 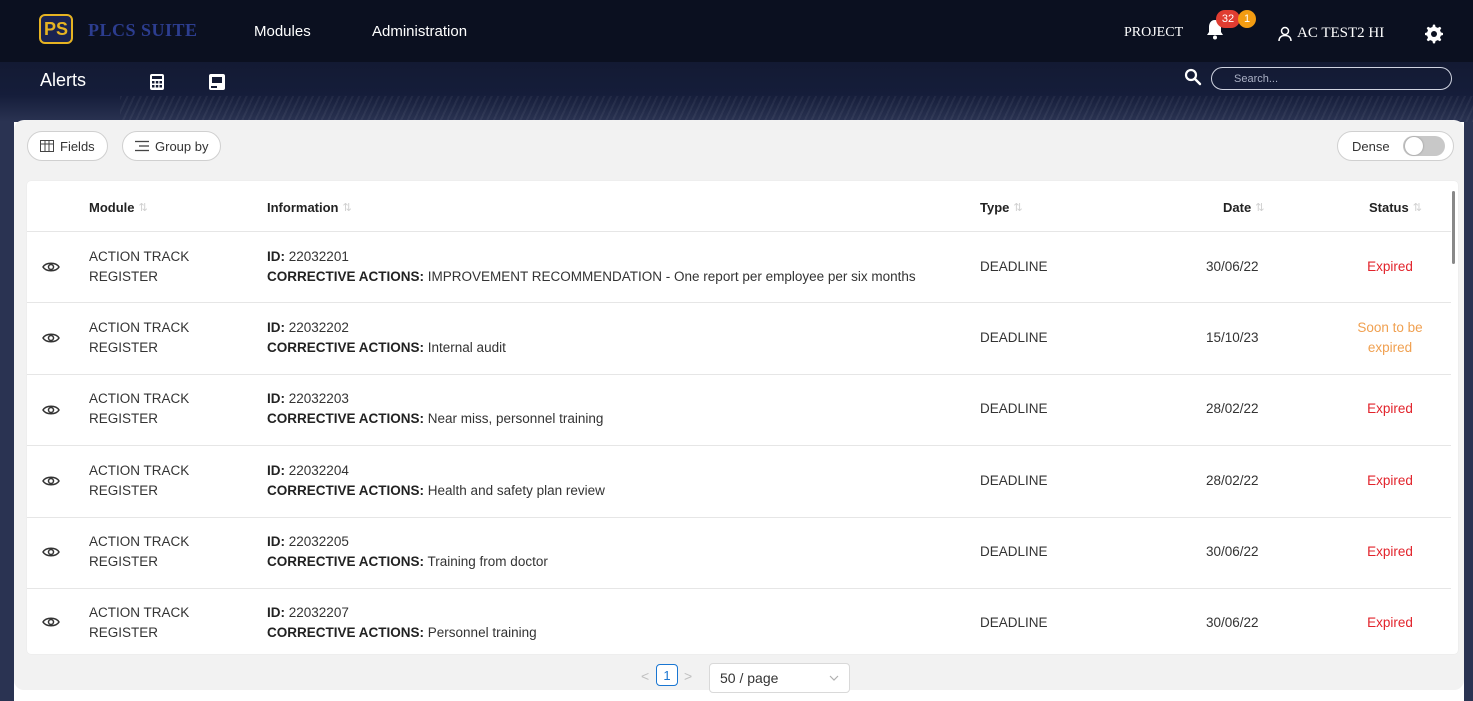 What do you see at coordinates (419, 31) in the screenshot?
I see `nav-administration: Administration` at bounding box center [419, 31].